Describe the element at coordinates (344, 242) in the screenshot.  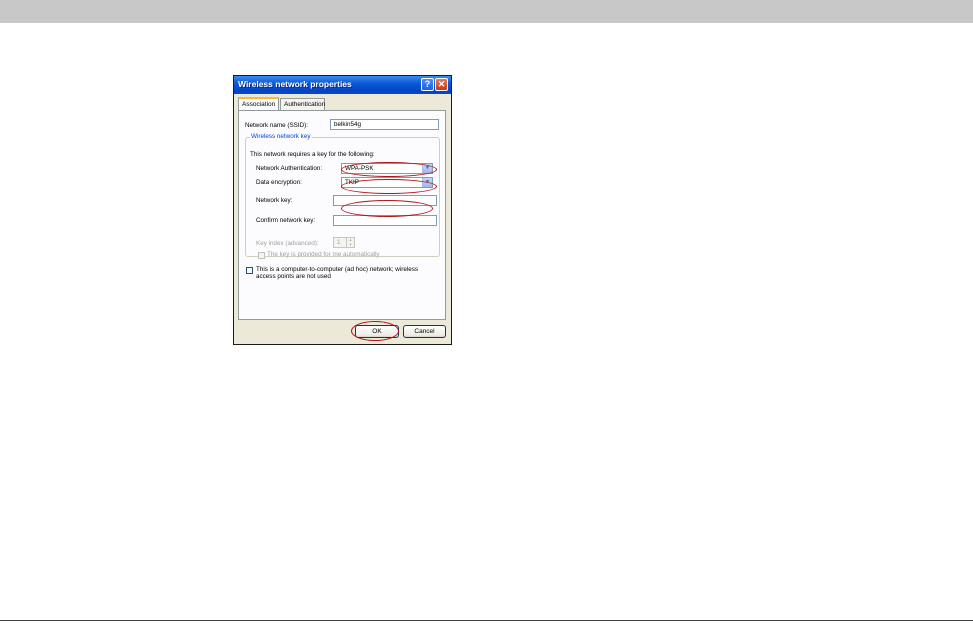
I see `key-index-stepper: 1 ▲ ▼` at that location.